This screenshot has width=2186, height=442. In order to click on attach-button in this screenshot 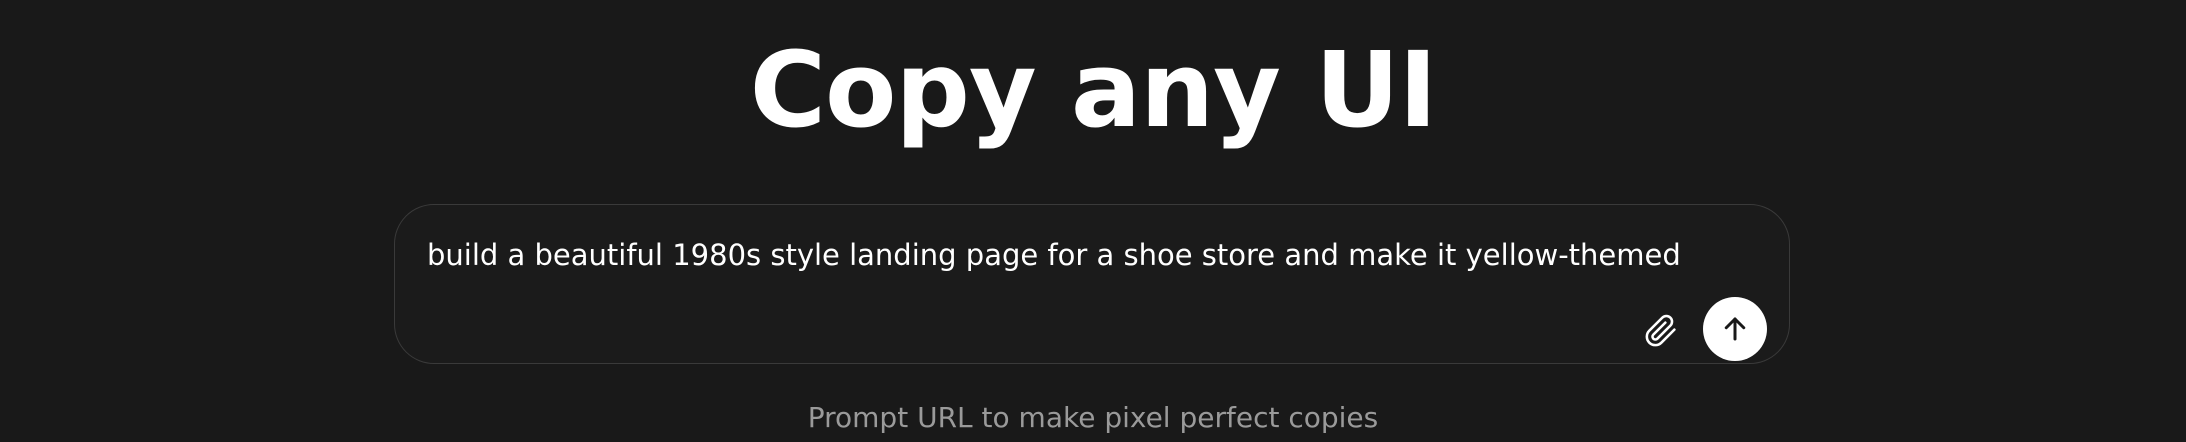, I will do `click(1661, 331)`.